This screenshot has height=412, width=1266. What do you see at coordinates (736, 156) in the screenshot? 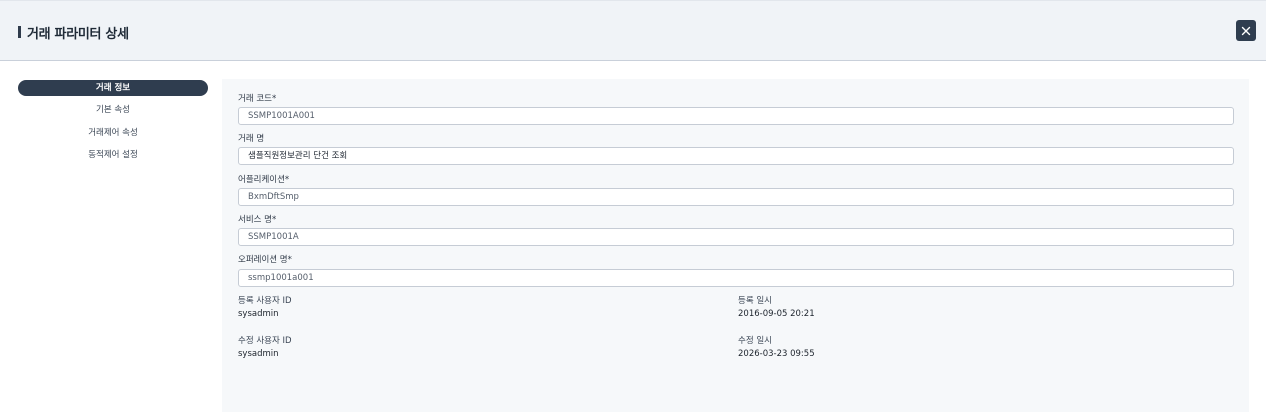
I see `trade-name-field: 샘플직원정보관리 단건 조회` at bounding box center [736, 156].